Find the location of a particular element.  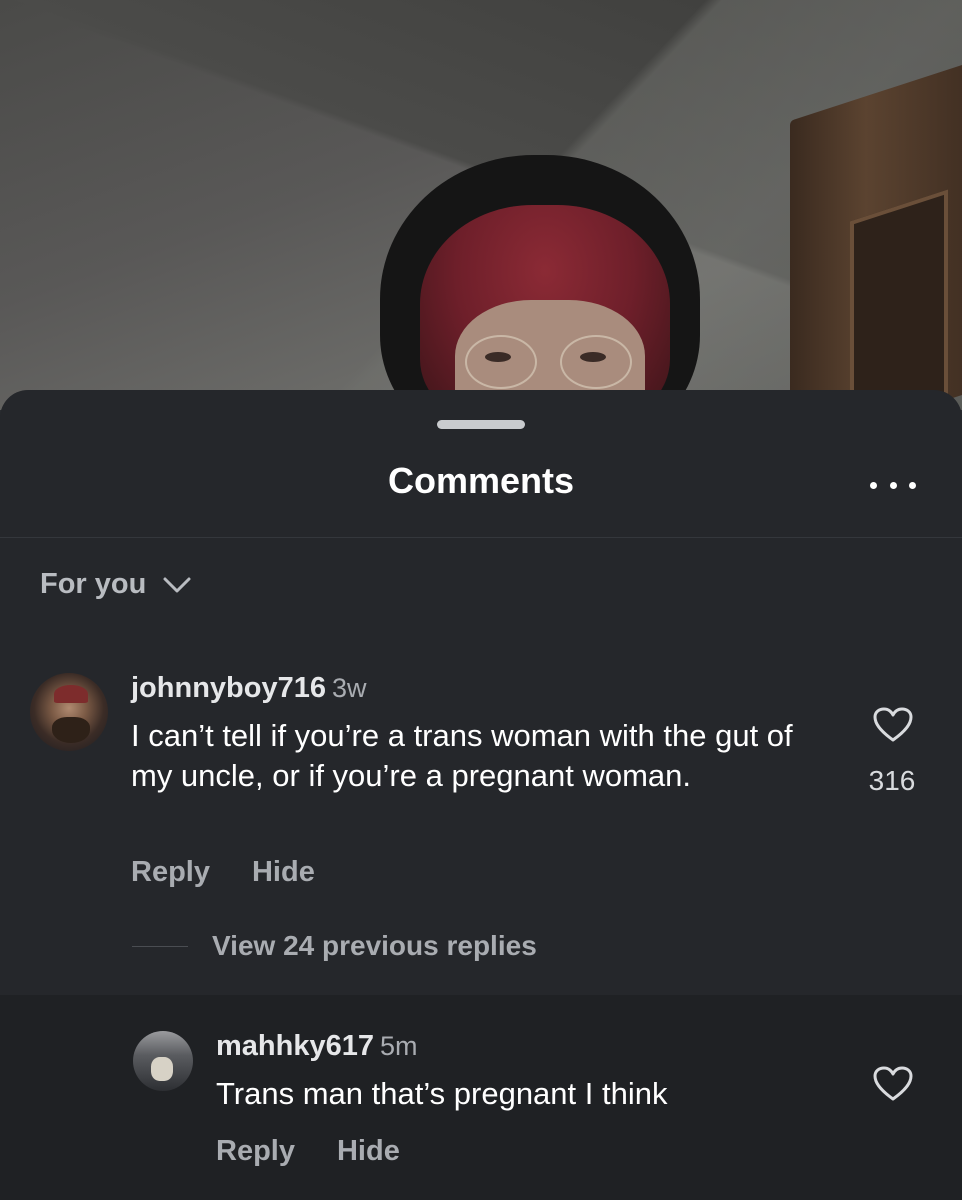

sheet-title: Comments is located at coordinates (481, 480).